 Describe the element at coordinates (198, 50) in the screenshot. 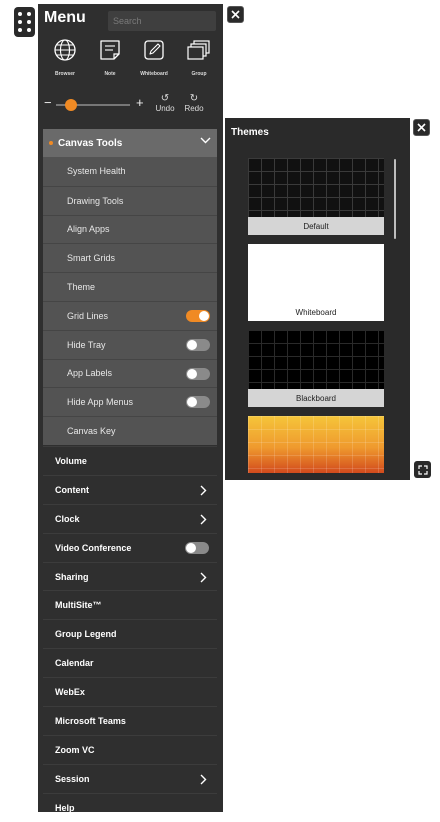

I see `group-icon` at that location.